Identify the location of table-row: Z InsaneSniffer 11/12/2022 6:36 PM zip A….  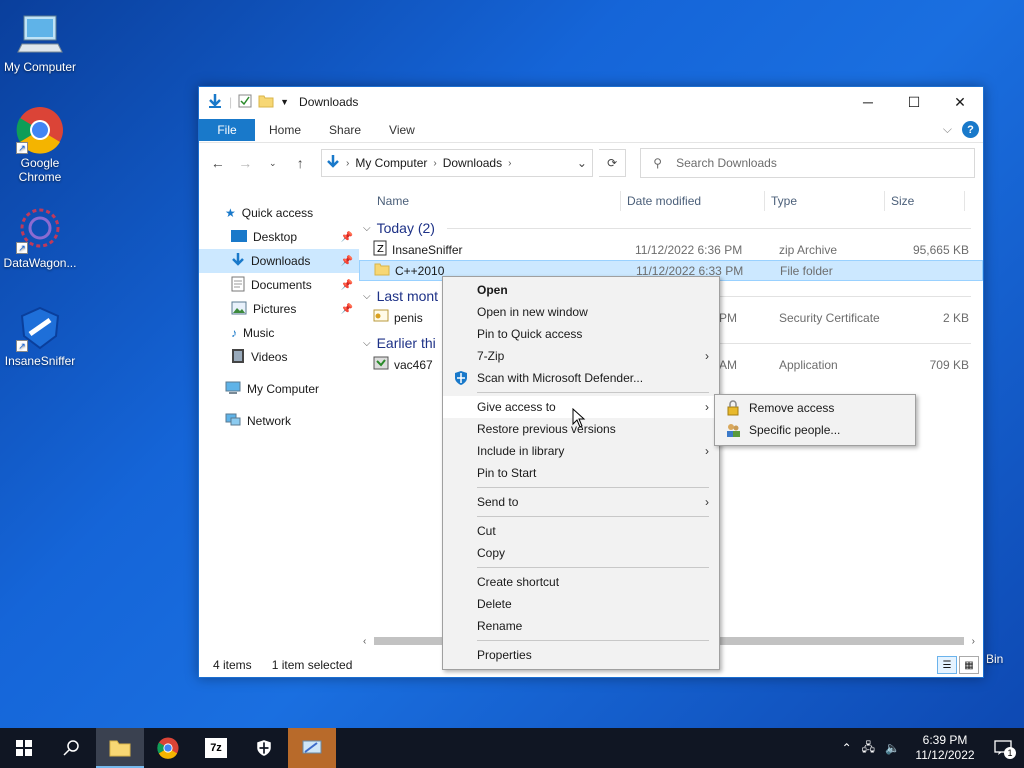
(671, 249).